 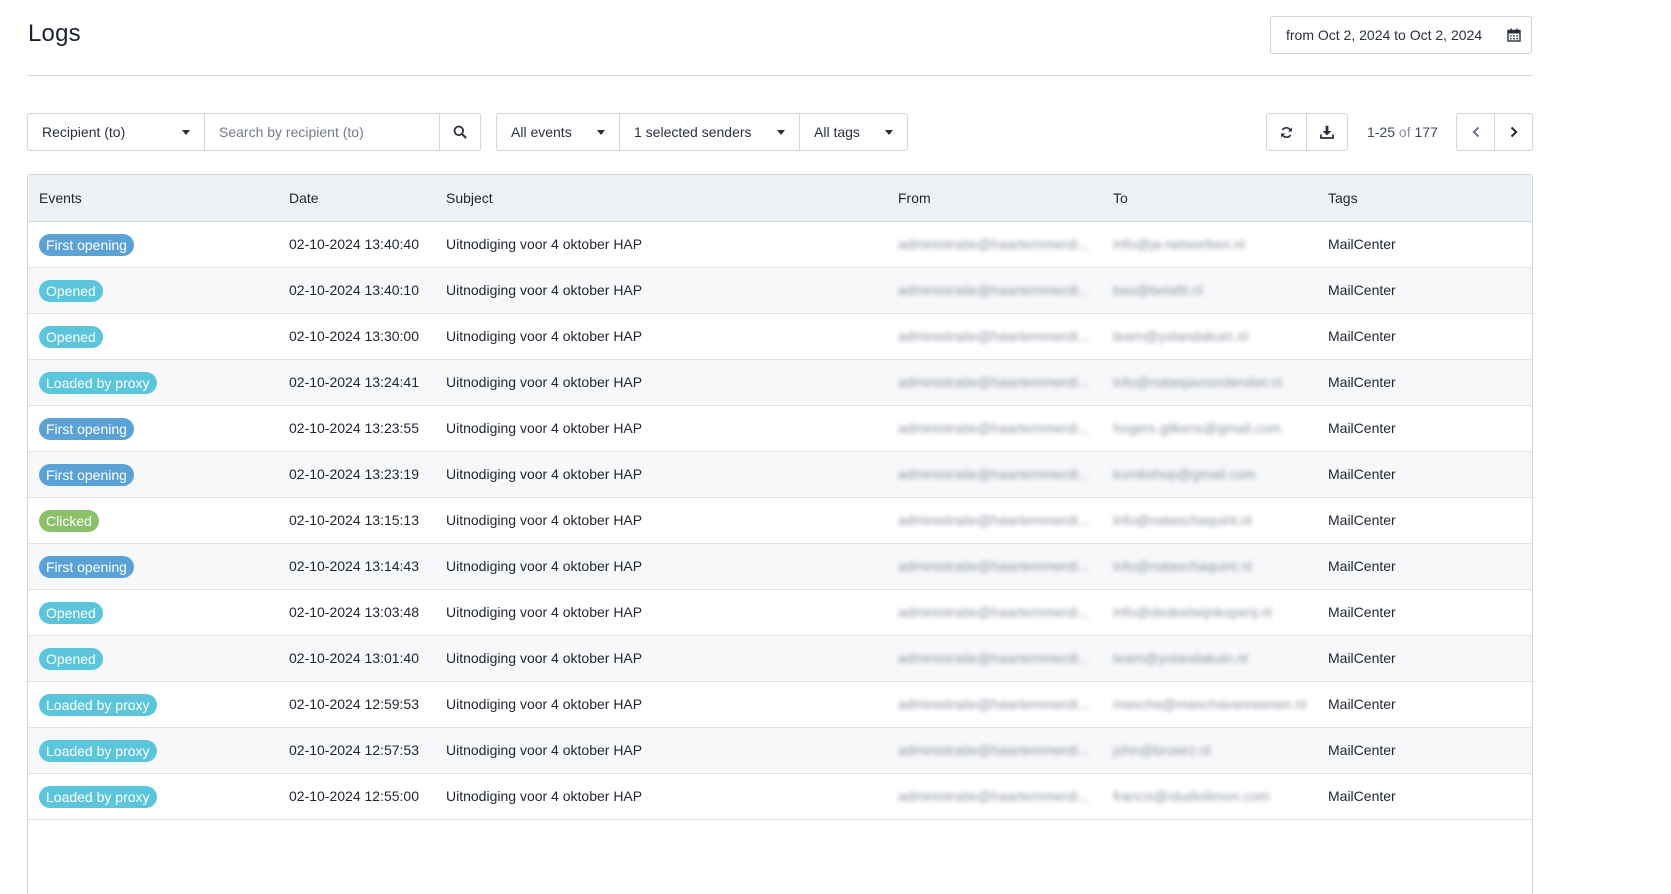 I want to click on recipient-field-select: Recipient (to), so click(x=116, y=132).